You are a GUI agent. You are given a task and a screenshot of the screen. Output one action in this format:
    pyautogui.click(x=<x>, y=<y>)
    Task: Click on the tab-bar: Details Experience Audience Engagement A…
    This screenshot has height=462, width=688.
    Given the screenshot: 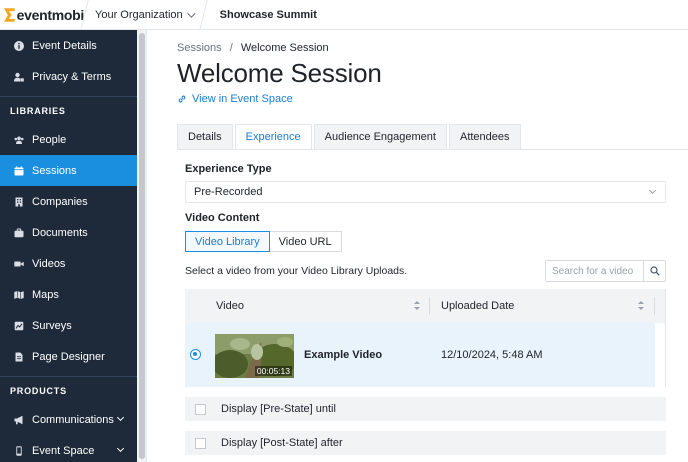 What is the action you would take?
    pyautogui.click(x=350, y=136)
    